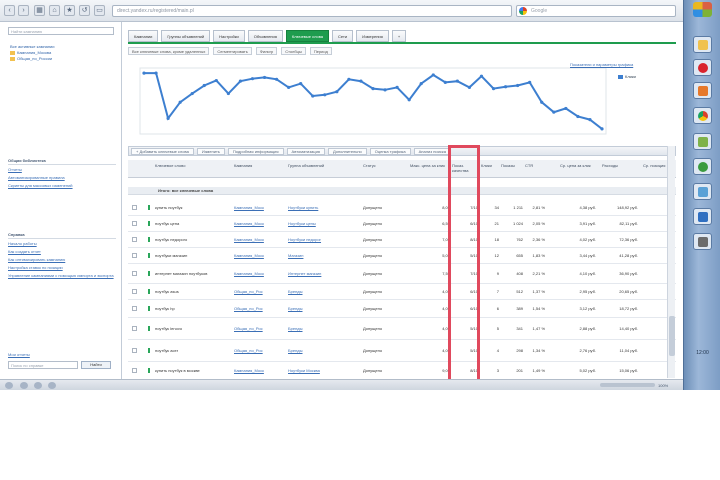 The width and height of the screenshot is (720, 480). What do you see at coordinates (702, 166) in the screenshot?
I see `globe-app-icon` at bounding box center [702, 166].